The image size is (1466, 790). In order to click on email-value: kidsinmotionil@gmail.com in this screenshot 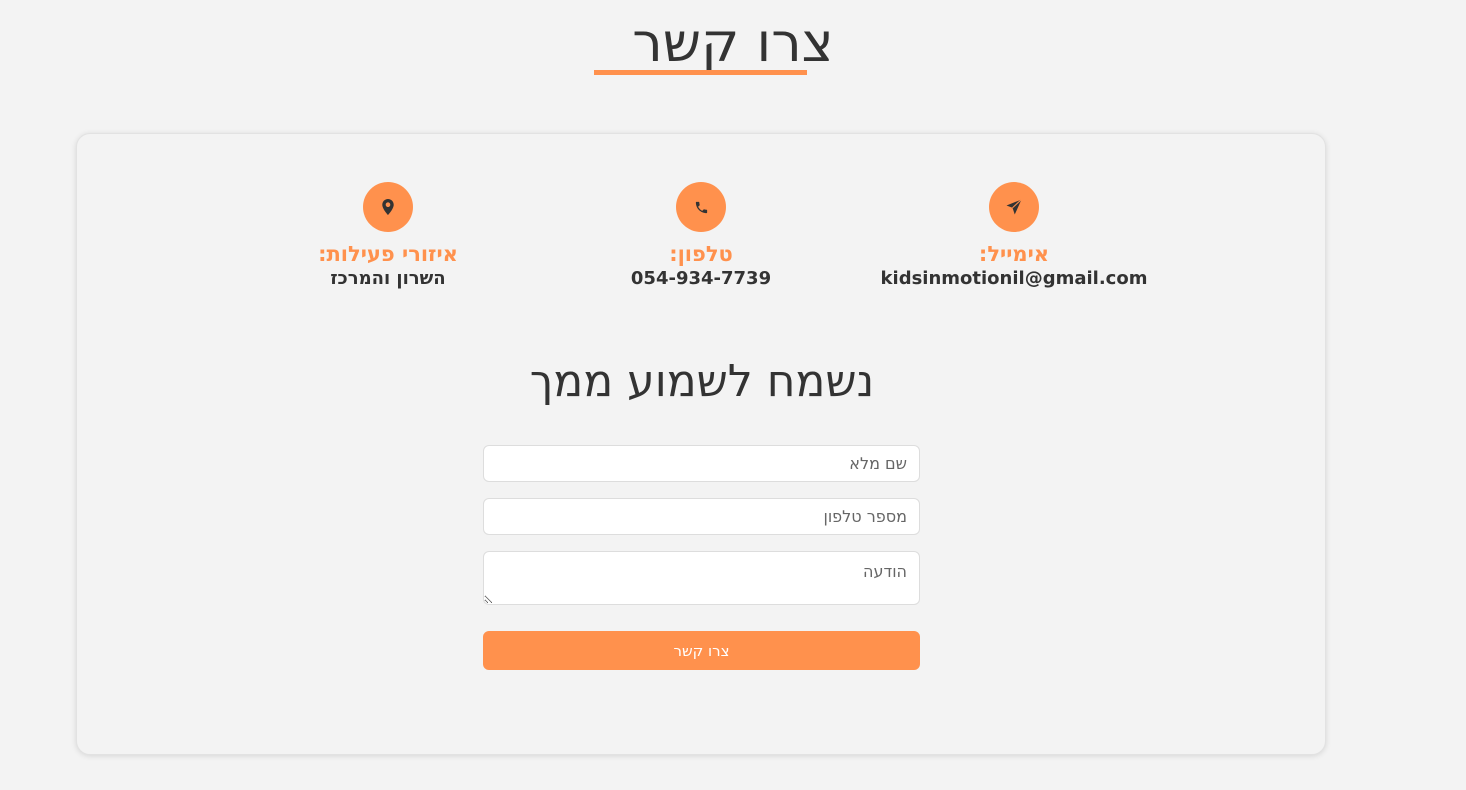, I will do `click(1014, 279)`.